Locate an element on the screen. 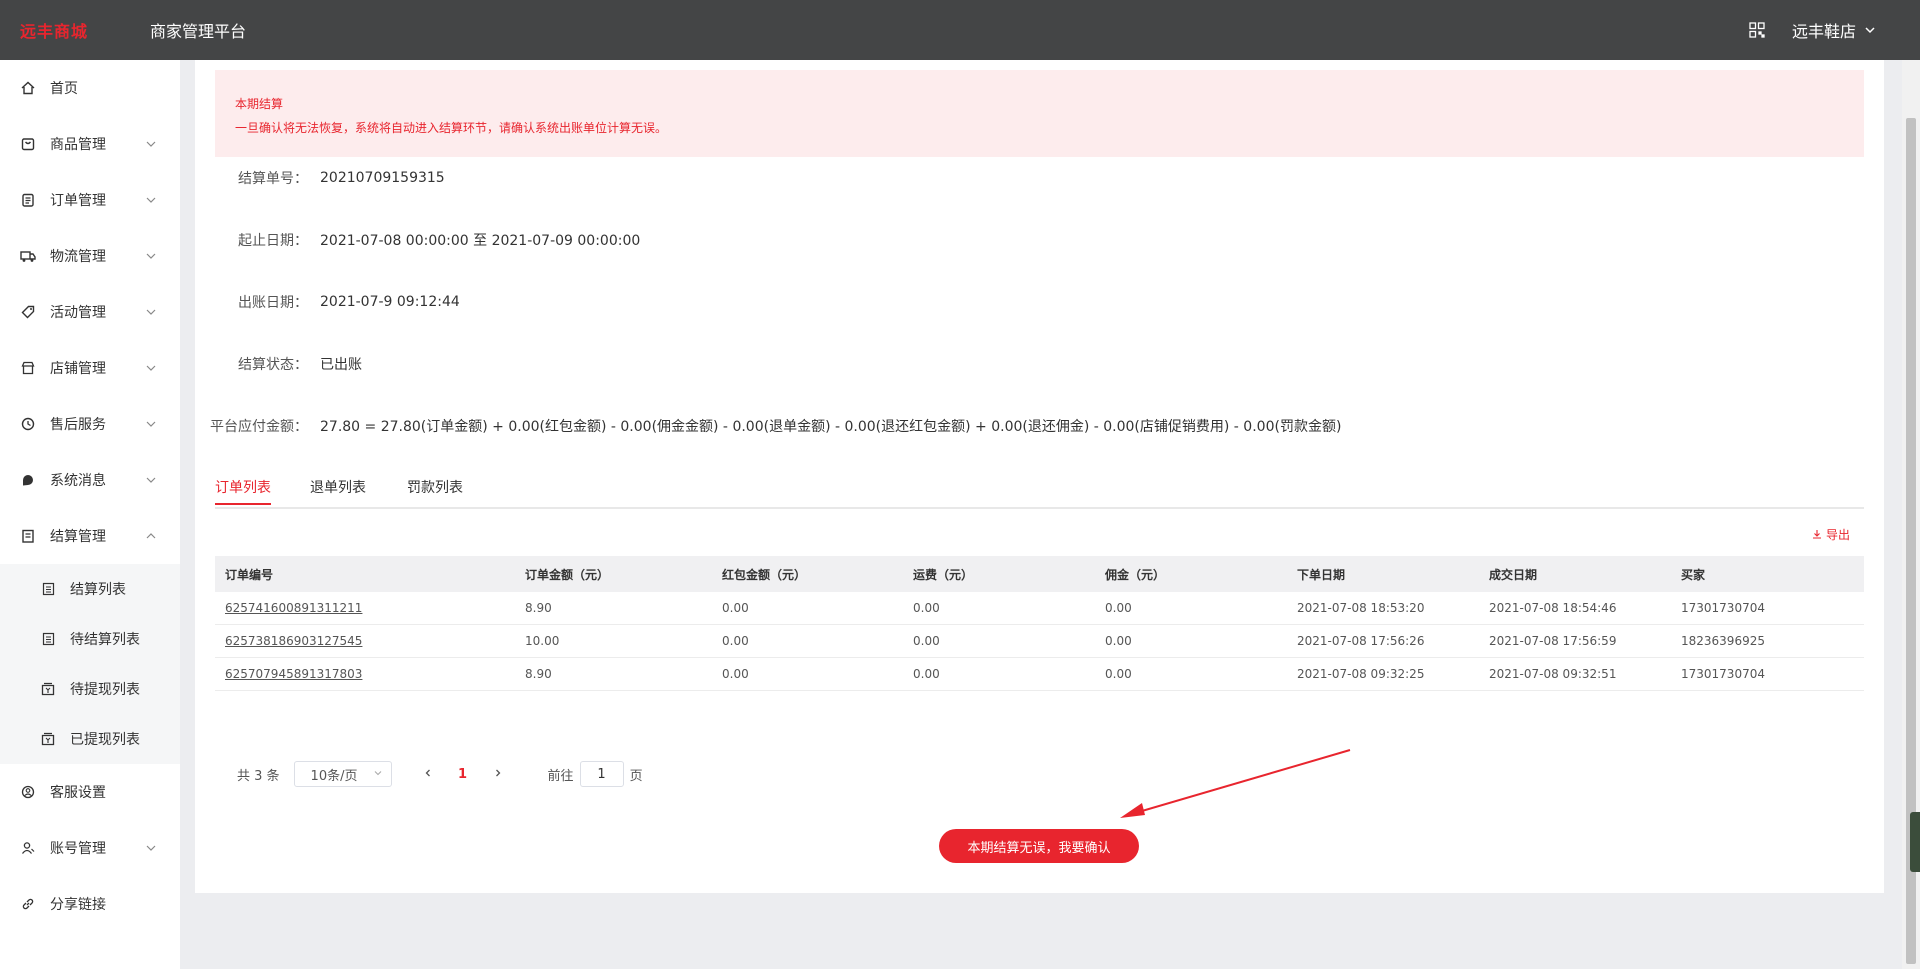 This screenshot has width=1920, height=969. sidebar-item-label: 店铺管理 is located at coordinates (78, 369).